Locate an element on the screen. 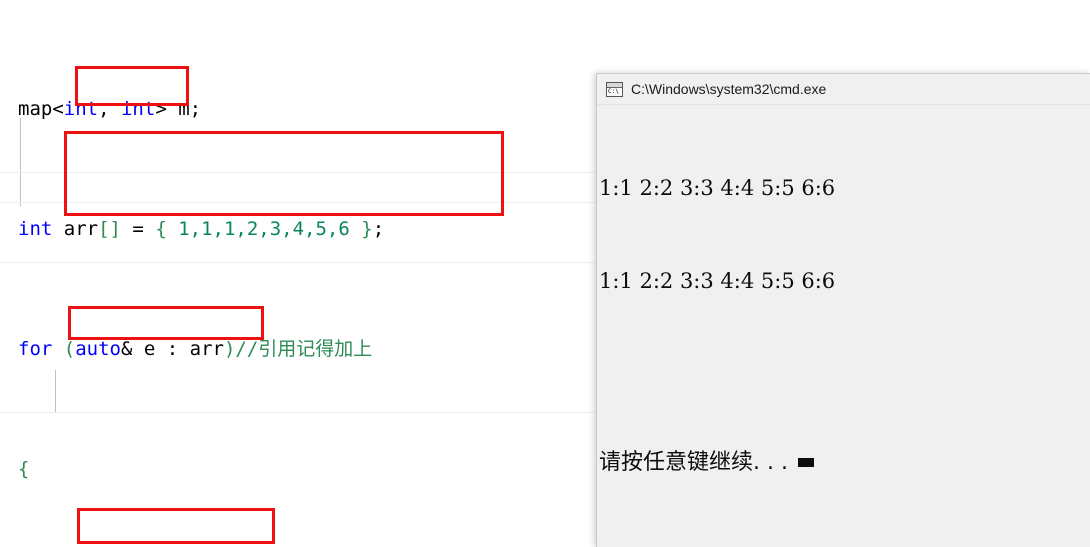  cmd-prompt-line: 请按任意键继续. . . is located at coordinates (844, 462).